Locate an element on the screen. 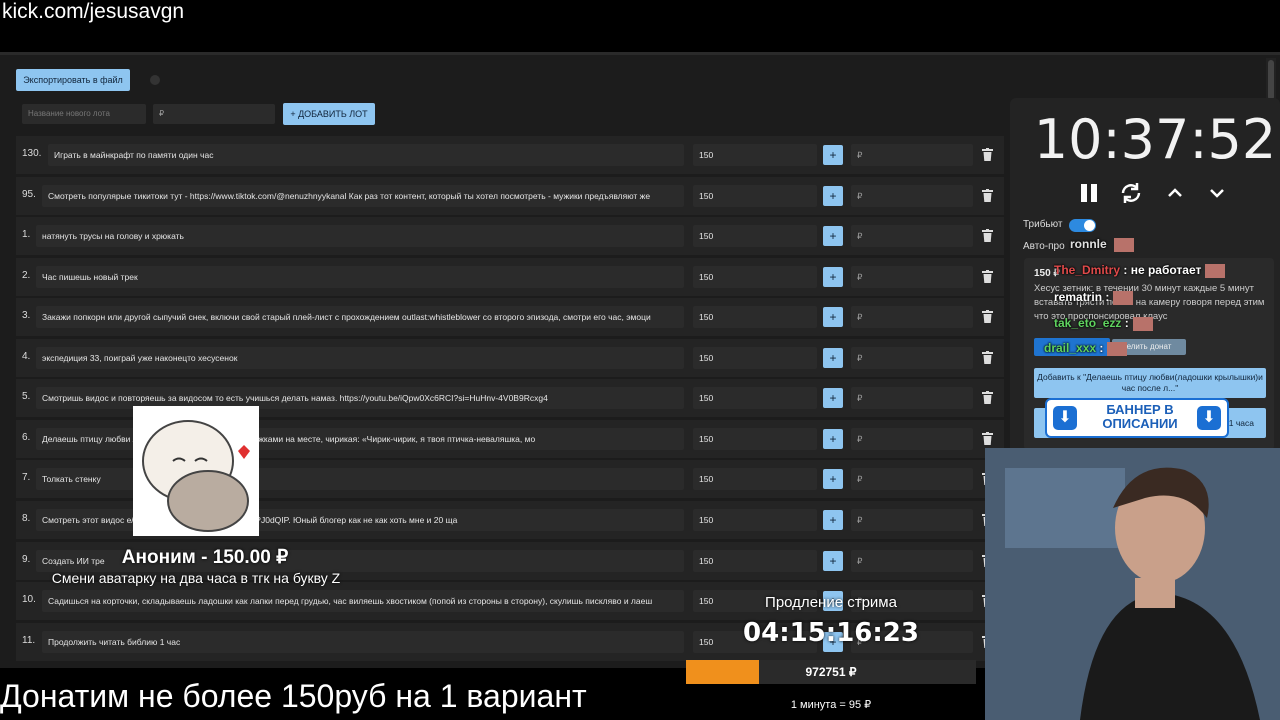 Image resolution: width=1280 pixels, height=720 pixels. donation-progress-bar: 972751 ₽ is located at coordinates (831, 672).